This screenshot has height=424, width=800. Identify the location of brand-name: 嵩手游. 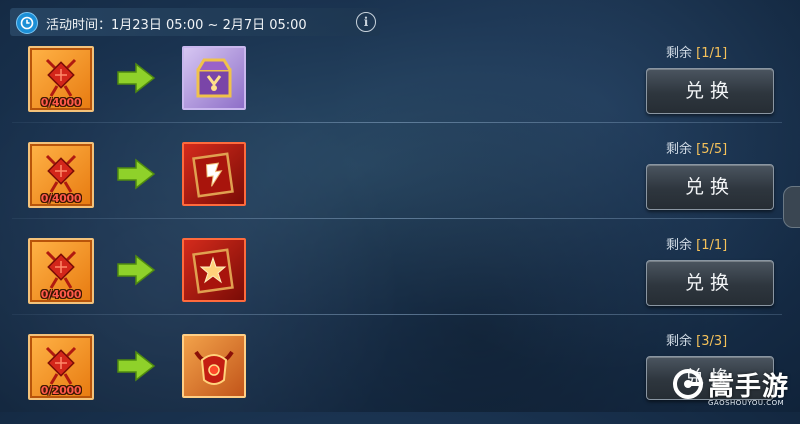
(749, 387).